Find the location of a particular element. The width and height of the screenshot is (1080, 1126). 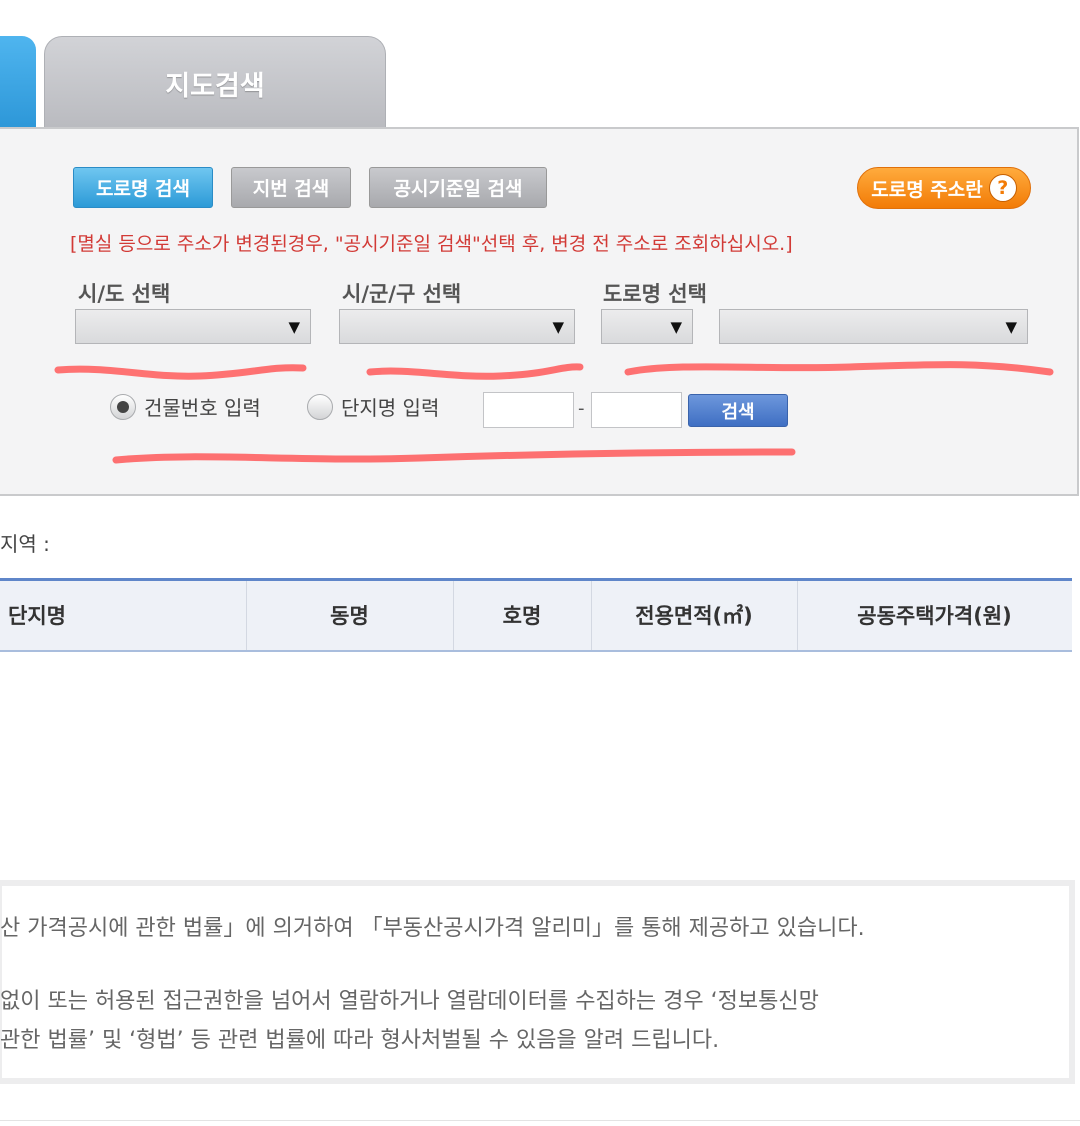

help-icon: ? is located at coordinates (1002, 188).